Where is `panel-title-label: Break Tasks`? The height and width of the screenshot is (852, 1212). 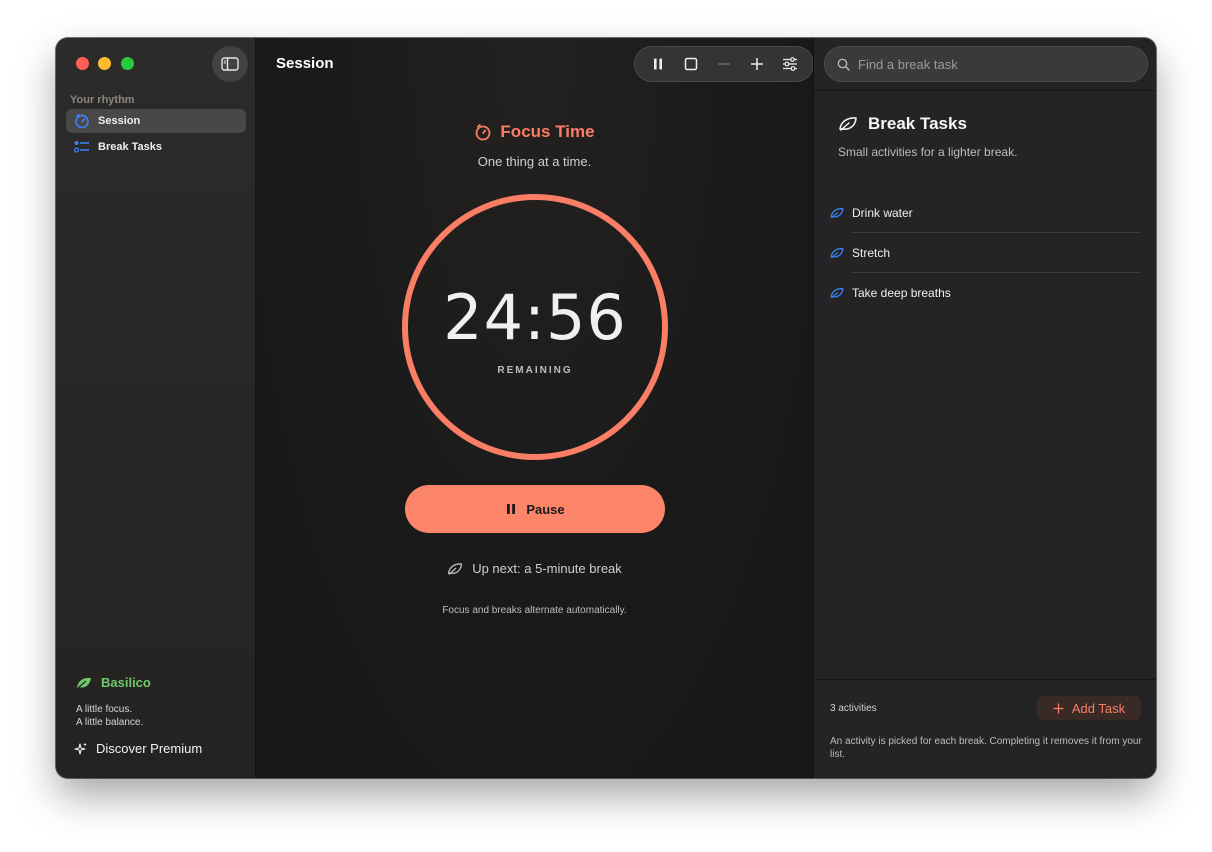
panel-title-label: Break Tasks is located at coordinates (917, 123).